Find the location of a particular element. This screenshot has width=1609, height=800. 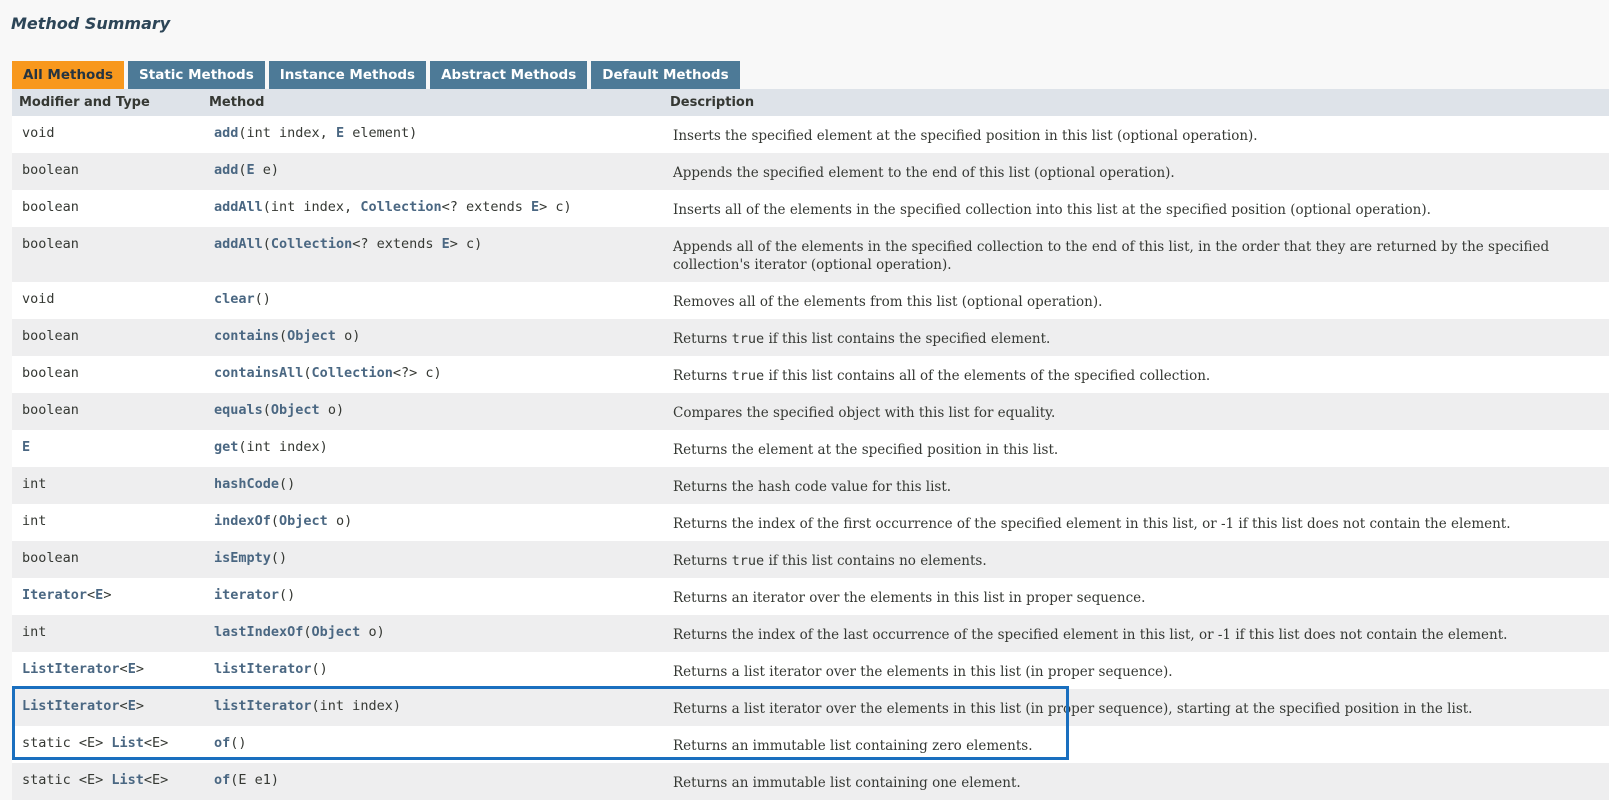

method-cell: of() is located at coordinates (432, 744).